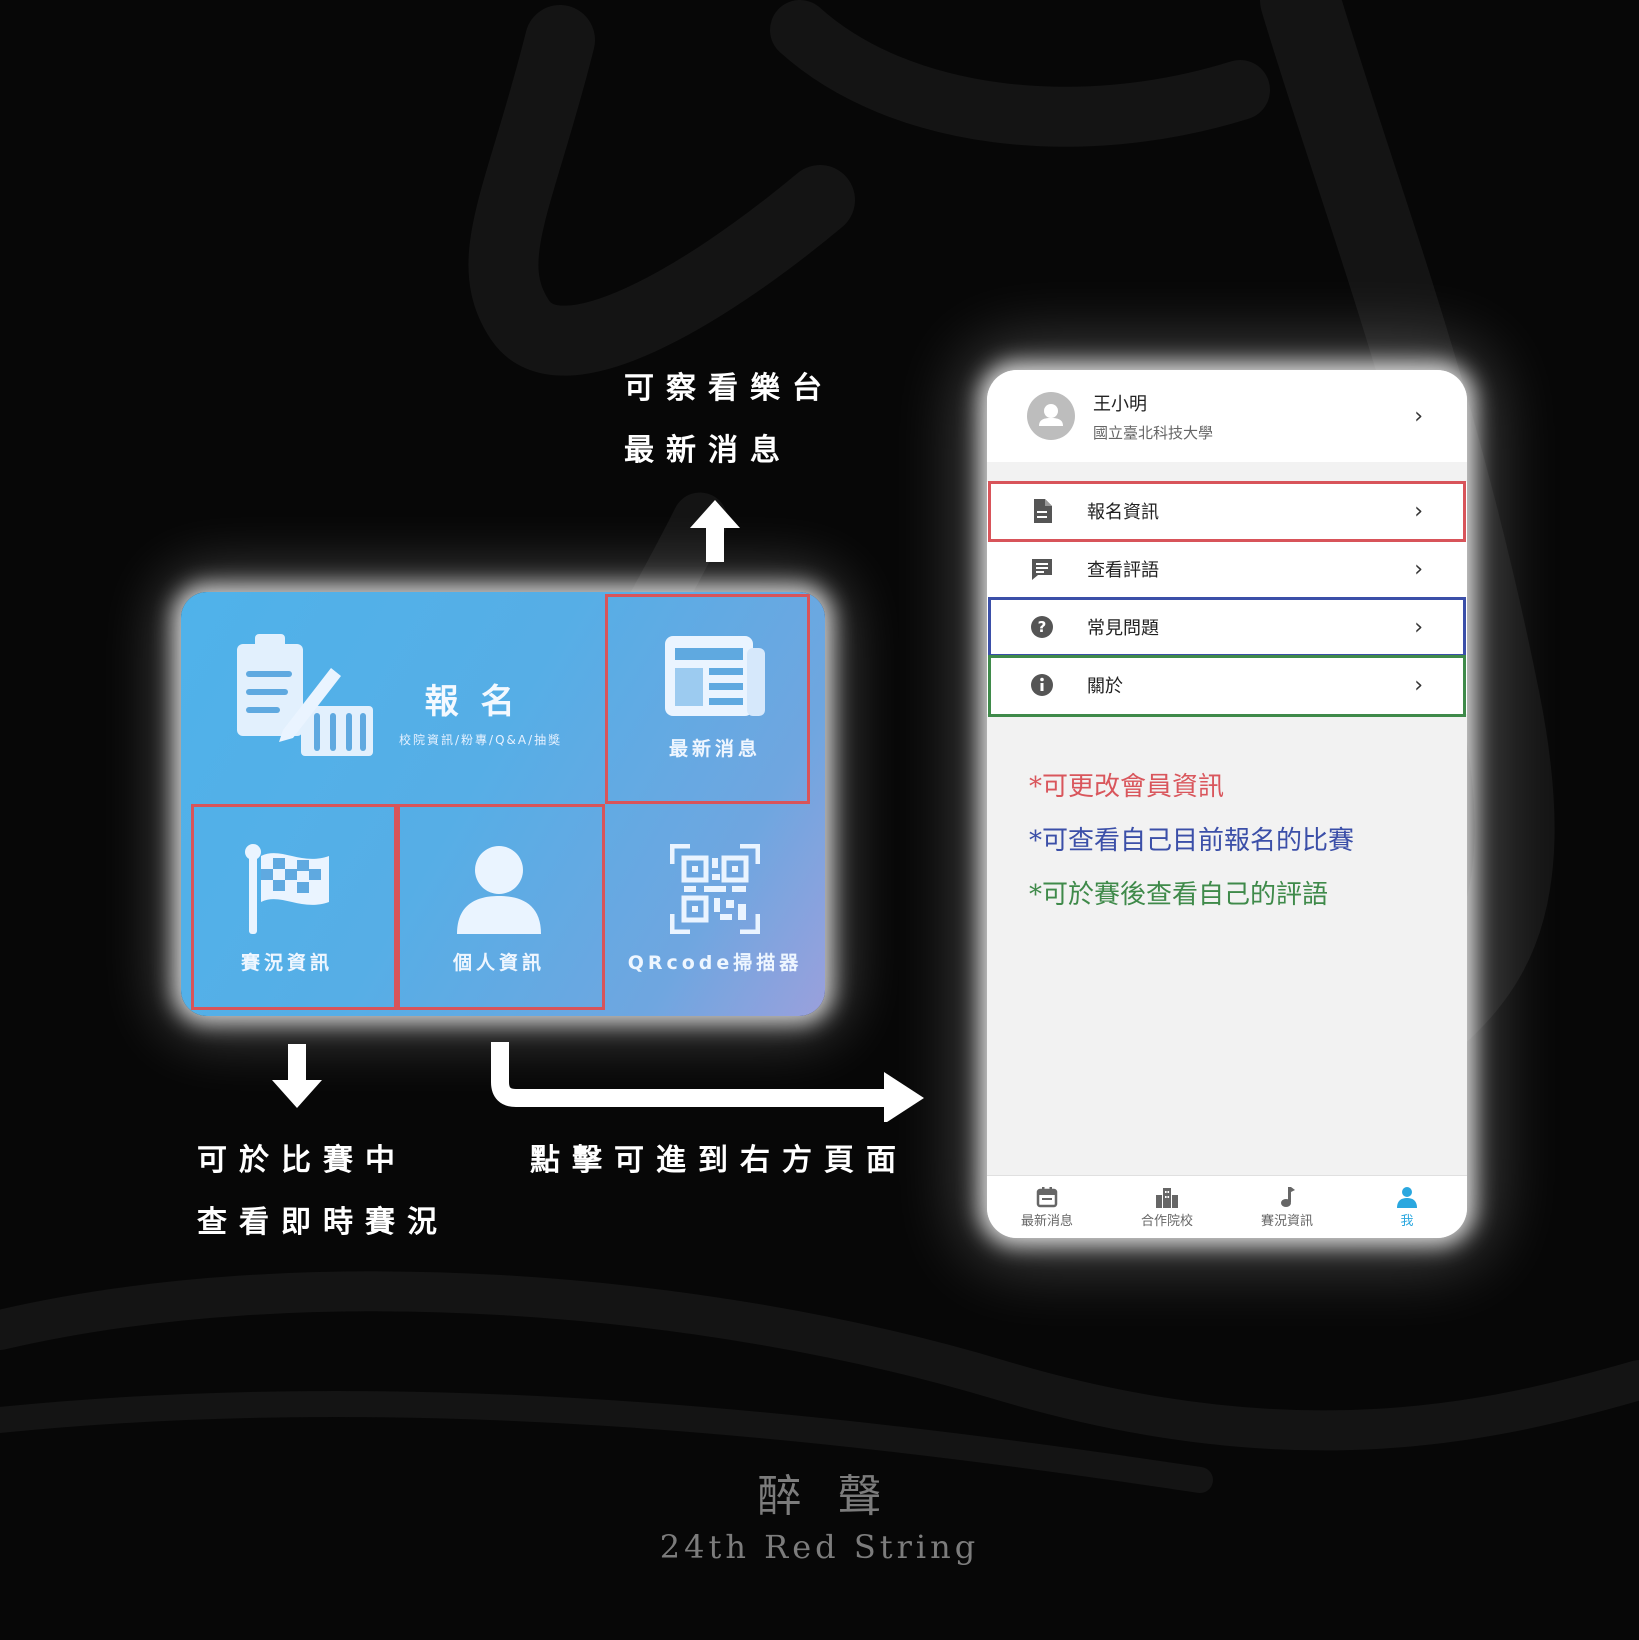 This screenshot has width=1639, height=1640. What do you see at coordinates (481, 740) in the screenshot?
I see `signup-subtitle: 校院資訊/粉專/Q&A/抽獎` at bounding box center [481, 740].